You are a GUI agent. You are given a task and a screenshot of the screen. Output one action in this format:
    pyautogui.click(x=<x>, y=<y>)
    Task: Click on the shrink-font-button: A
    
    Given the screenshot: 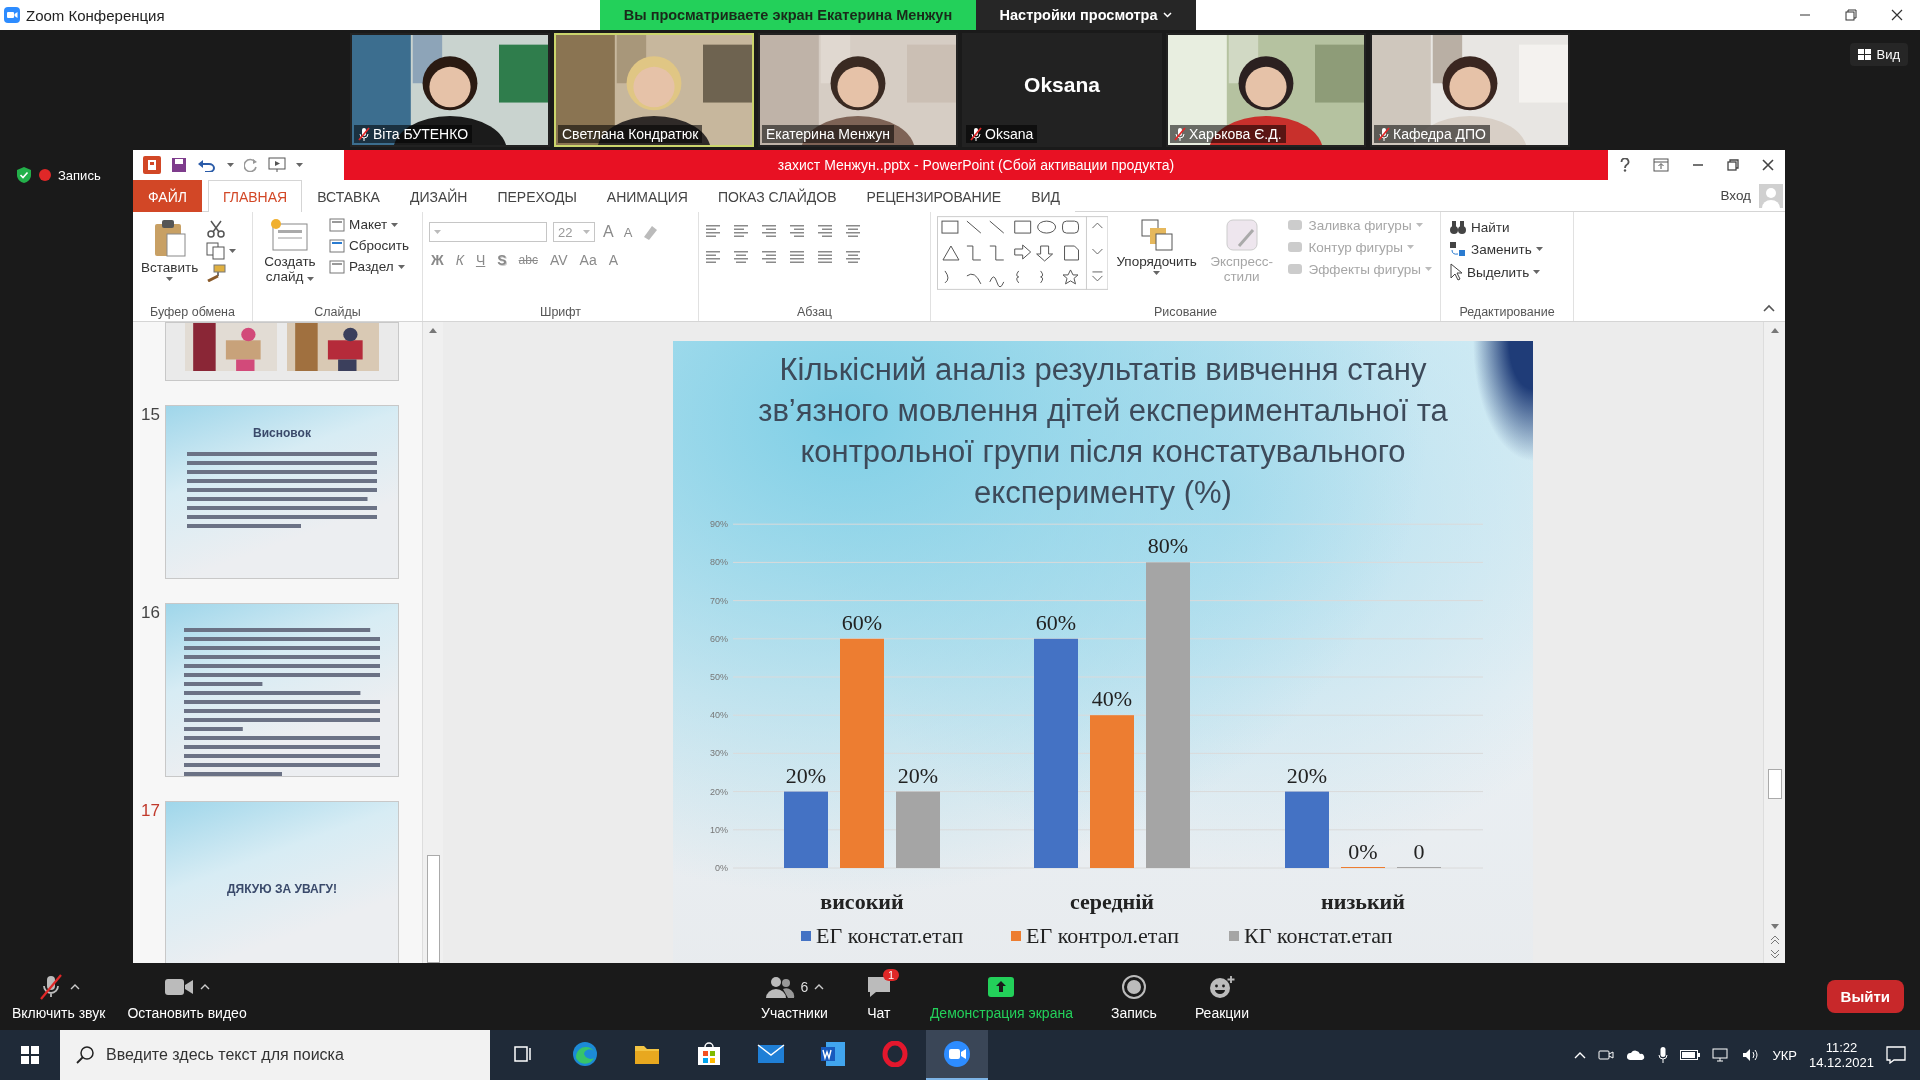 What is the action you would take?
    pyautogui.click(x=628, y=232)
    